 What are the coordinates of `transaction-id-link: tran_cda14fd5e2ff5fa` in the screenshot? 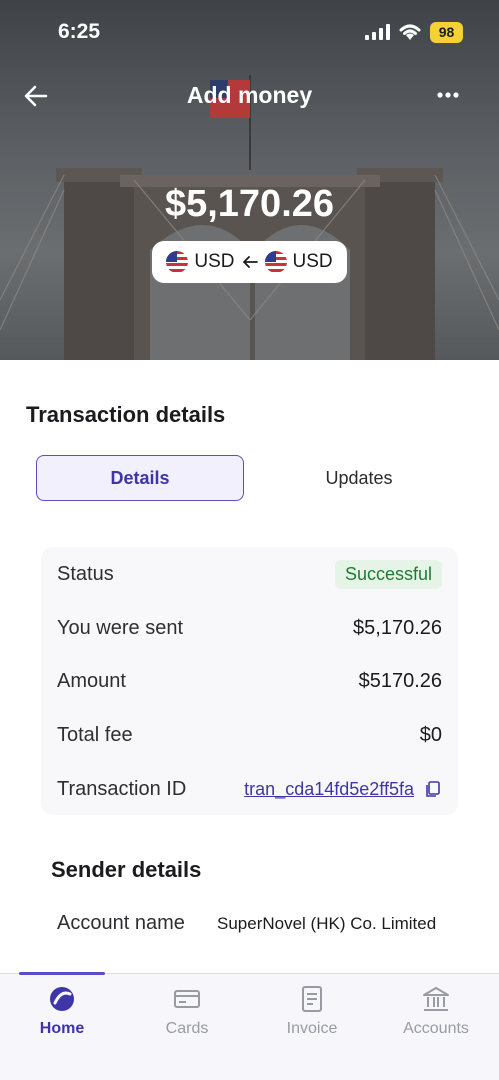 It's located at (329, 789).